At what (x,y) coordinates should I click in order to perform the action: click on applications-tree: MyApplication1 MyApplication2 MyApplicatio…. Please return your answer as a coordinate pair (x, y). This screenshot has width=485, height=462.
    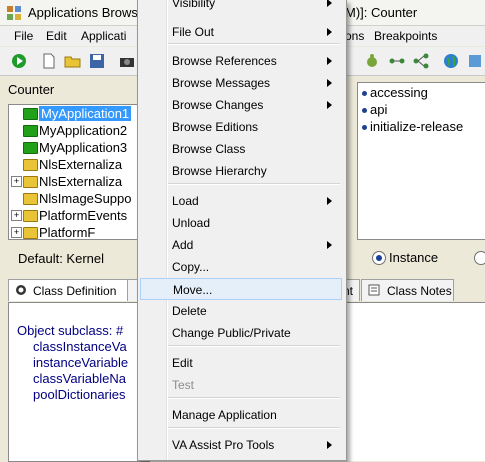
    Looking at the image, I should click on (74, 172).